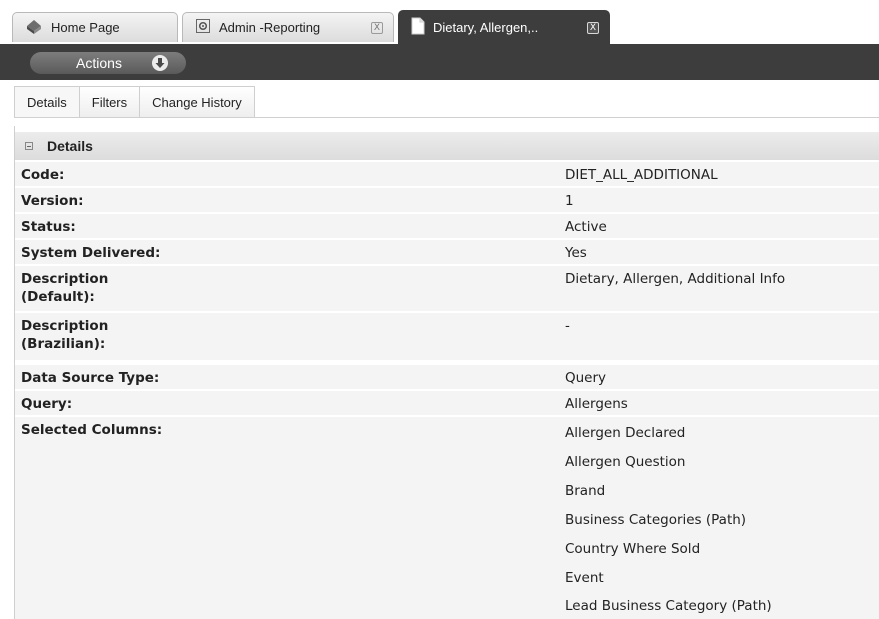 The image size is (879, 619). What do you see at coordinates (569, 201) in the screenshot?
I see `field-value: 1` at bounding box center [569, 201].